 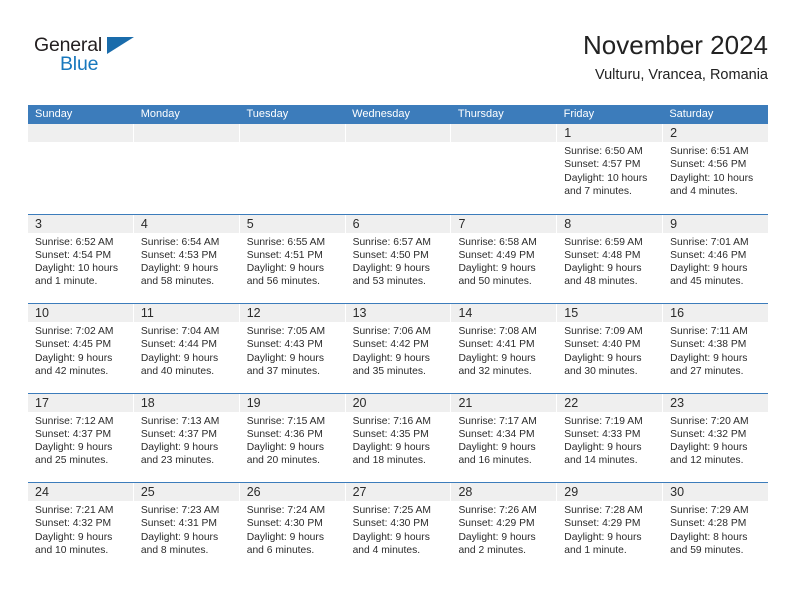 What do you see at coordinates (398, 492) in the screenshot?
I see `day-number: 27` at bounding box center [398, 492].